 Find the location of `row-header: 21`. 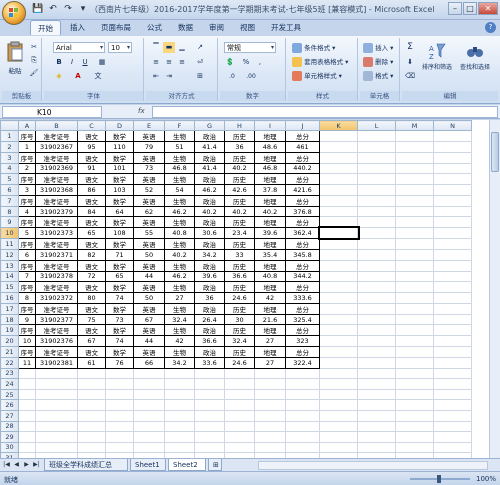

row-header: 21 is located at coordinates (9, 351).